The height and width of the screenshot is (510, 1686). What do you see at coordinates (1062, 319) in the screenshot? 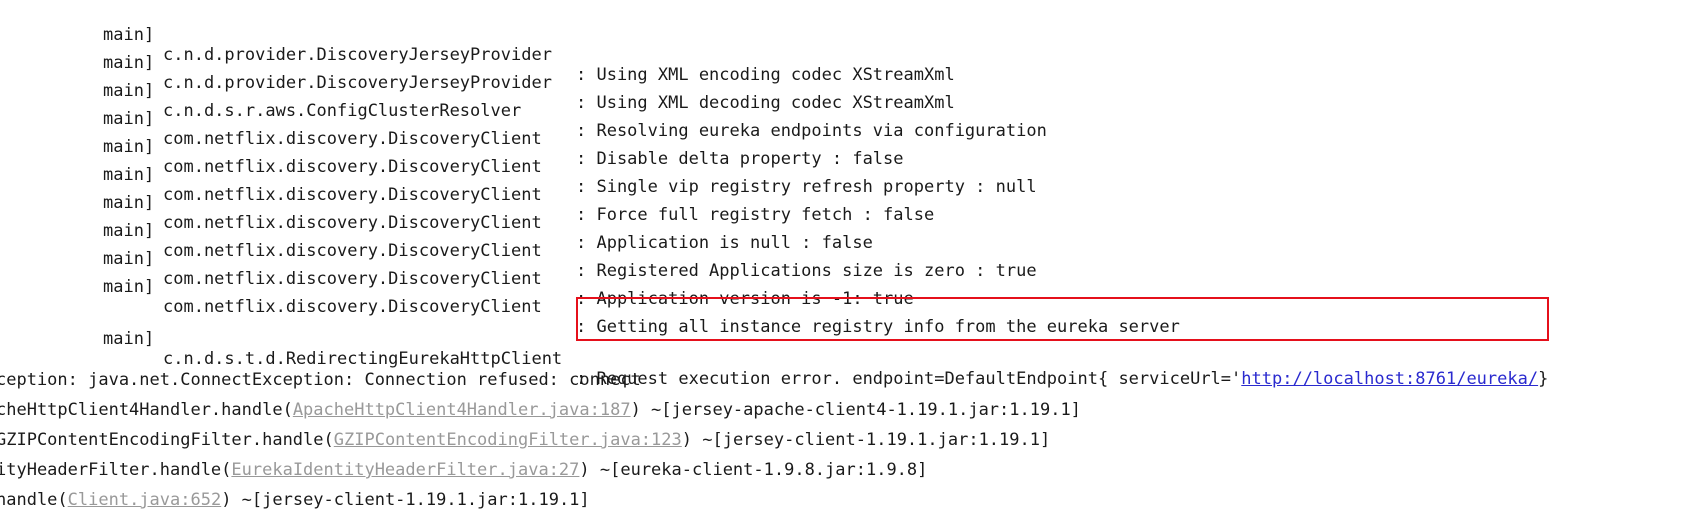
I see `error-highlight-box` at bounding box center [1062, 319].